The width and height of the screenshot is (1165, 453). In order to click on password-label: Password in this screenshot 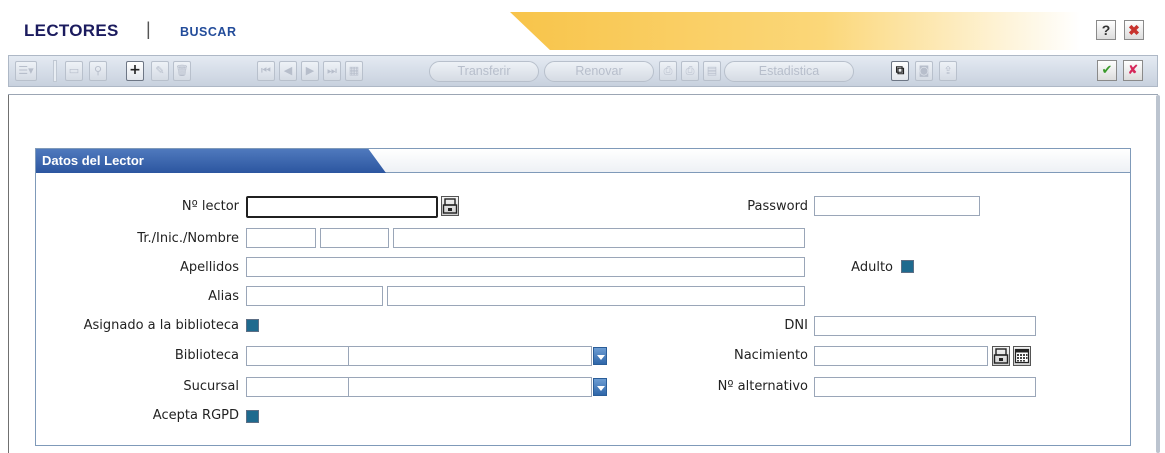, I will do `click(777, 206)`.